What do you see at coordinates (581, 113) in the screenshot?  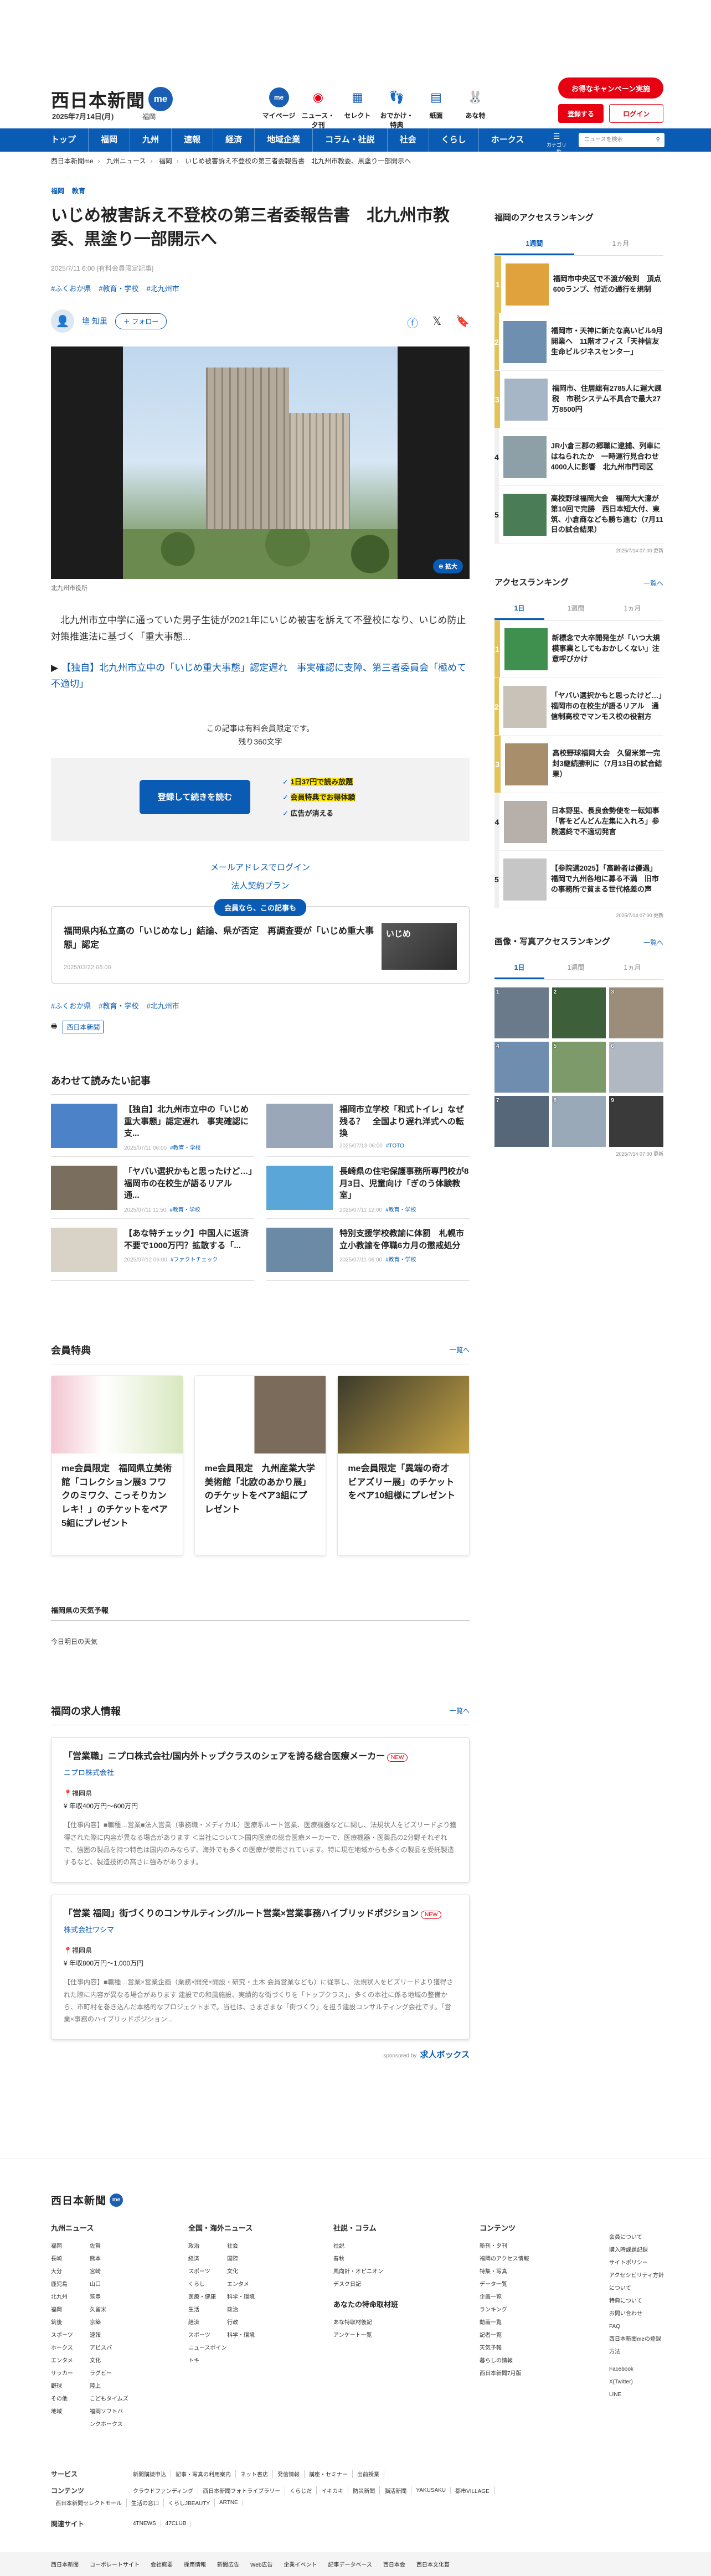 I see `register-button: 登録する` at bounding box center [581, 113].